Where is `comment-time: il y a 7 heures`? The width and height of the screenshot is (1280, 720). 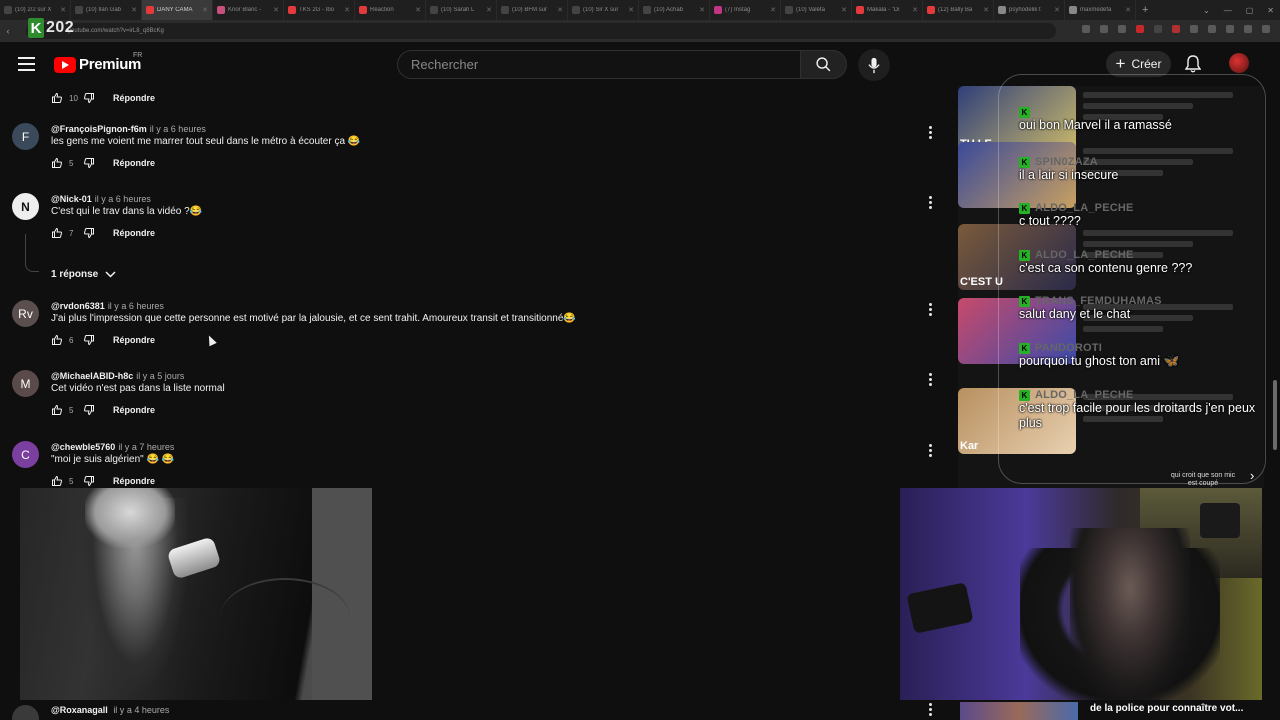 comment-time: il y a 7 heures is located at coordinates (146, 447).